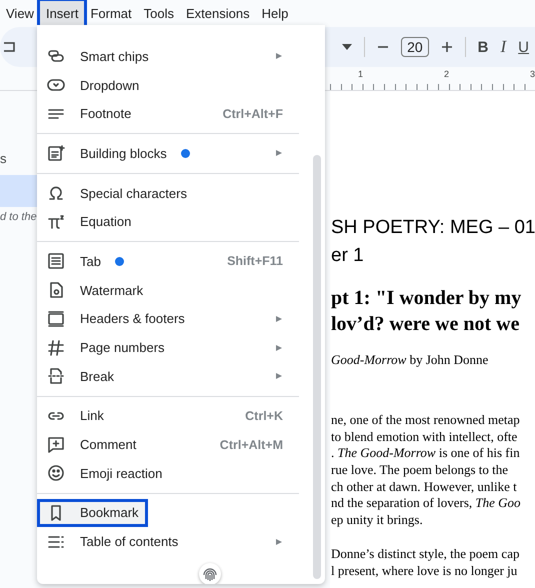  Describe the element at coordinates (159, 13) in the screenshot. I see `menu-bar-item: Tools` at that location.